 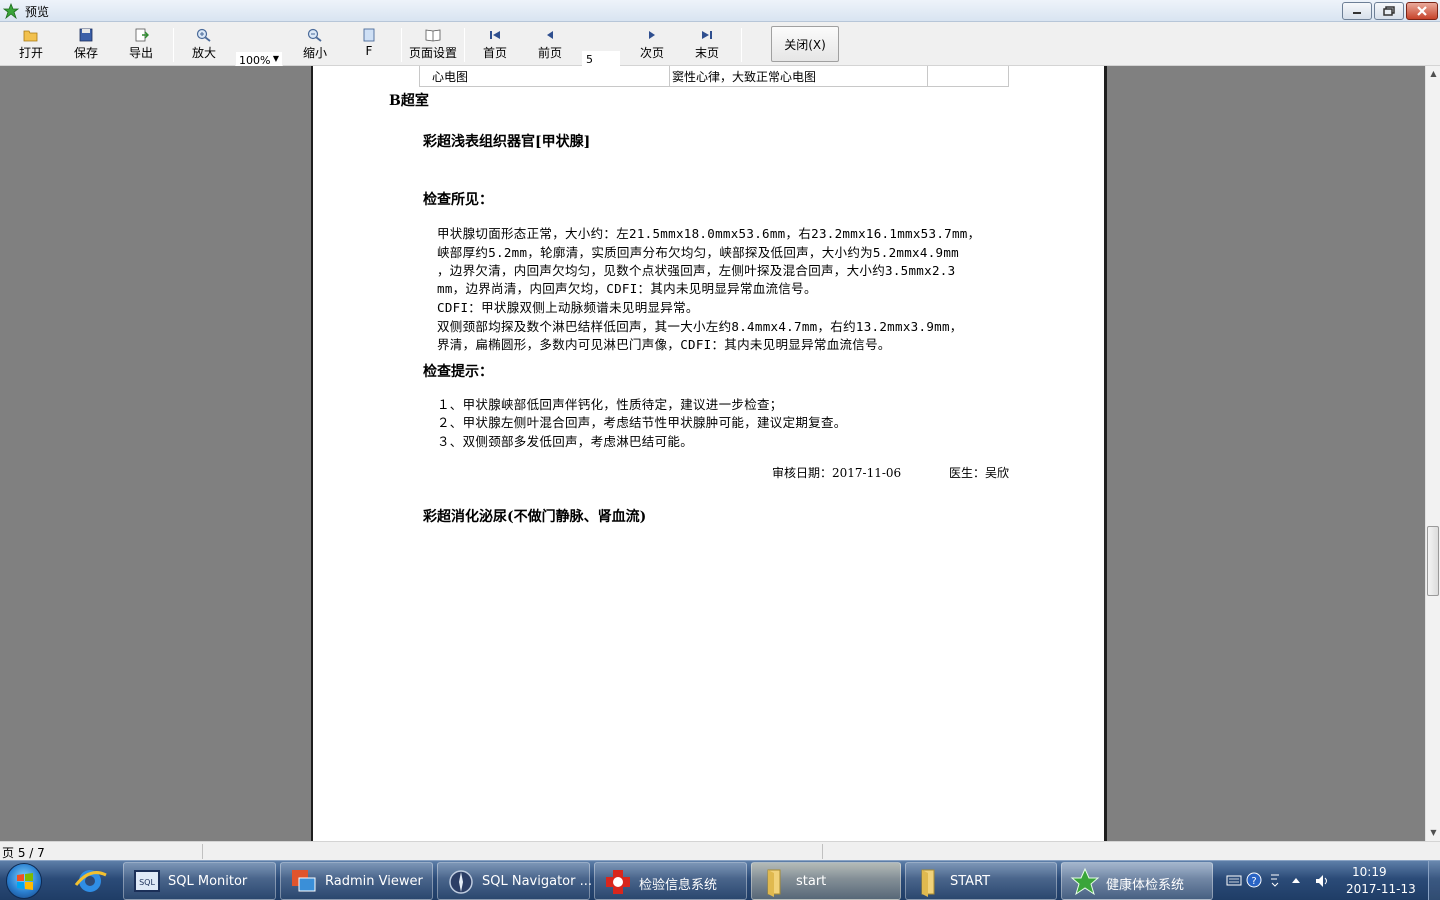 I want to click on open-button: 打开, so click(x=31, y=44).